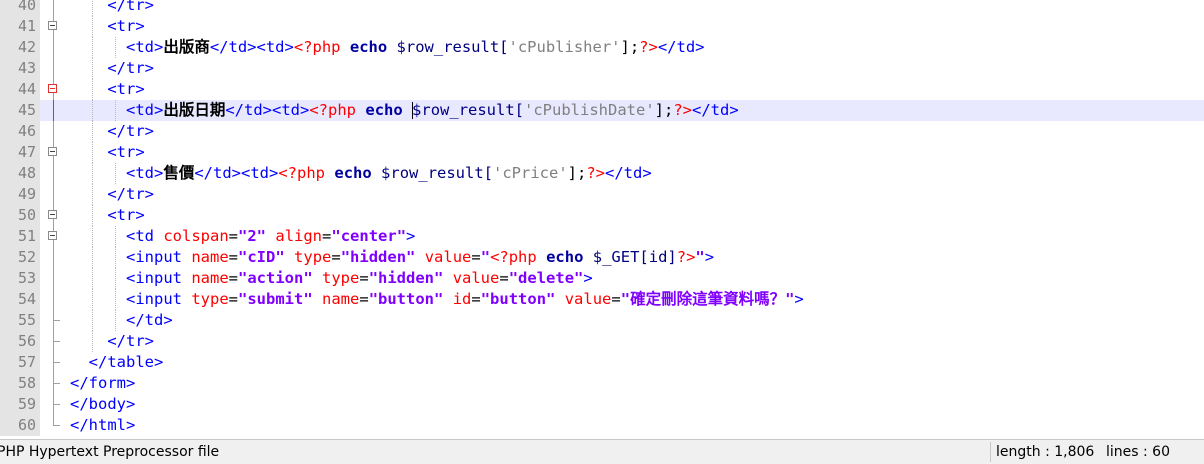 The width and height of the screenshot is (1204, 464). I want to click on code-line: 60 </html>, so click(602, 425).